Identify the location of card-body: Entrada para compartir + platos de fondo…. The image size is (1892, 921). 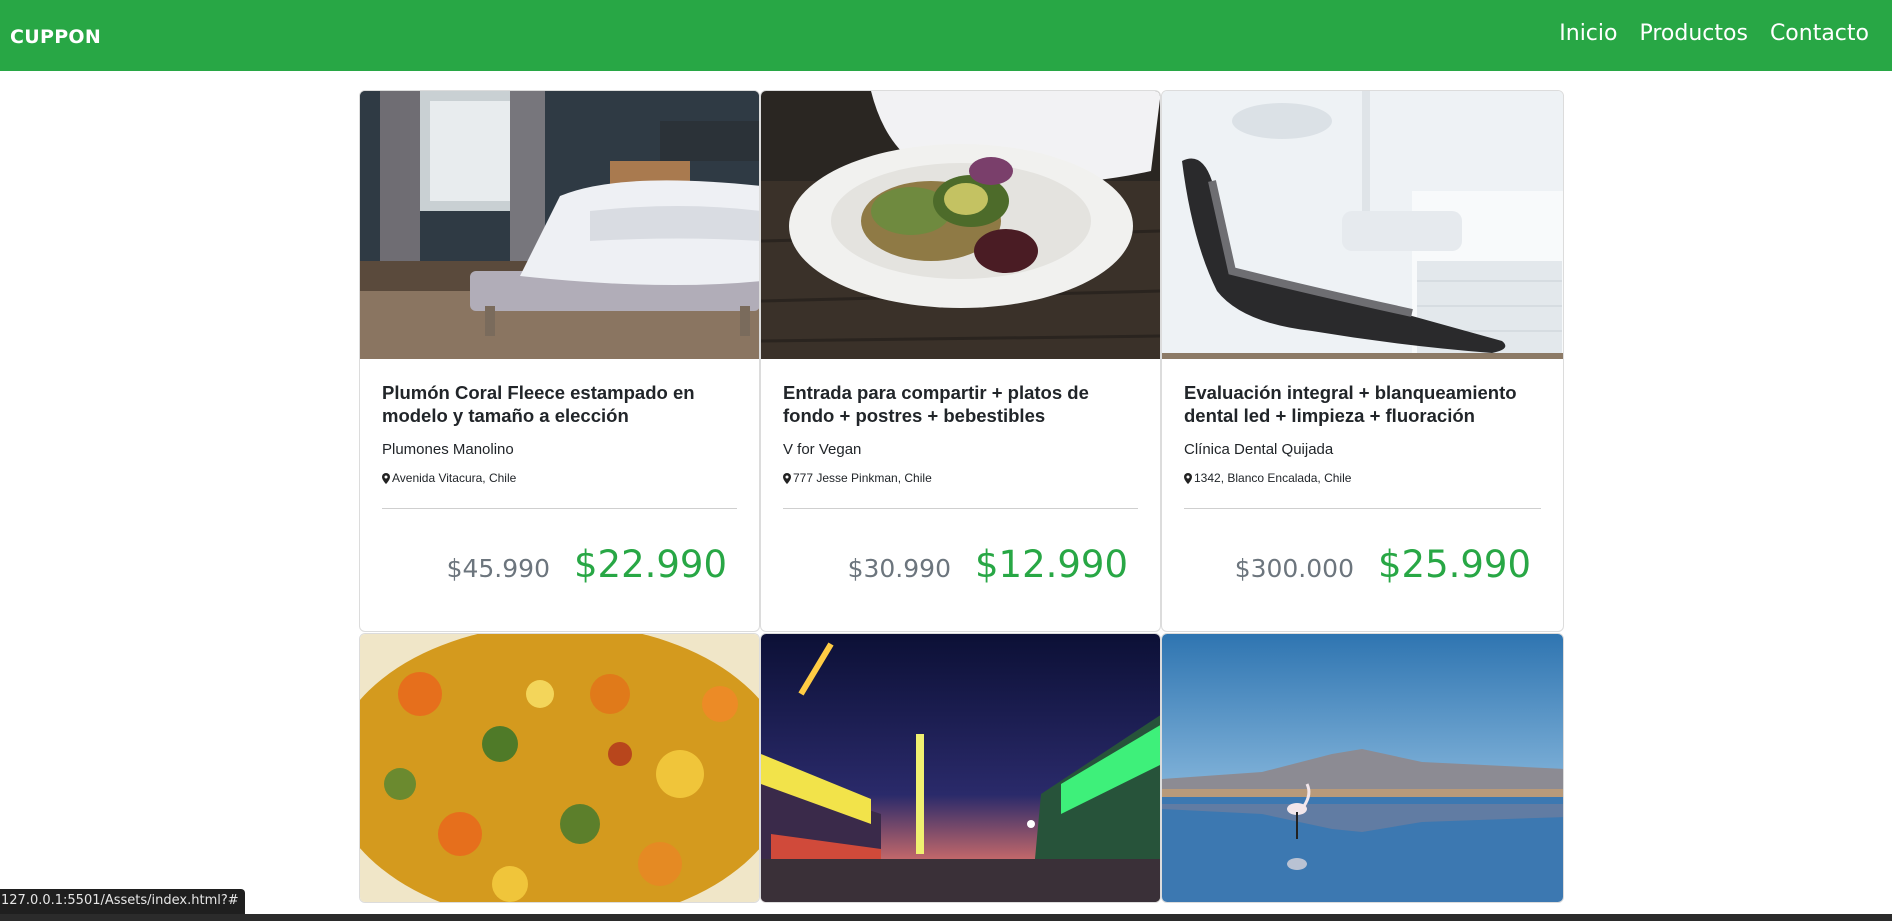
(960, 495).